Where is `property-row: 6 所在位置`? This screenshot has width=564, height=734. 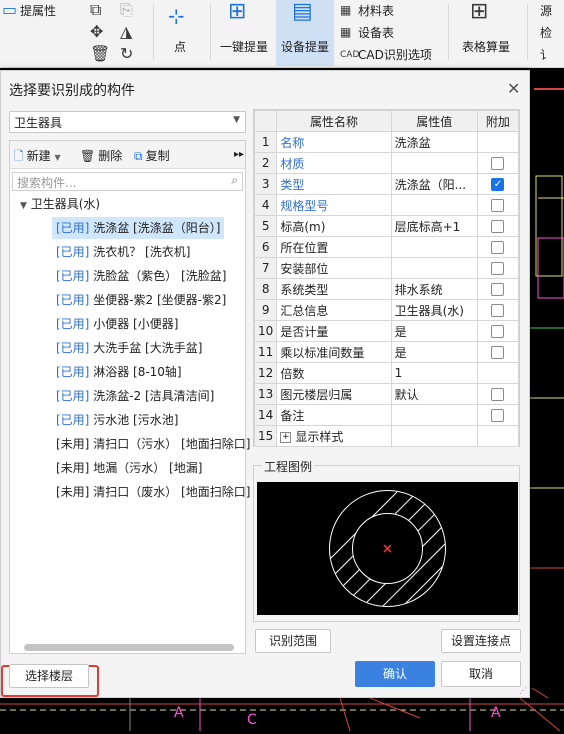
property-row: 6 所在位置 is located at coordinates (386, 247).